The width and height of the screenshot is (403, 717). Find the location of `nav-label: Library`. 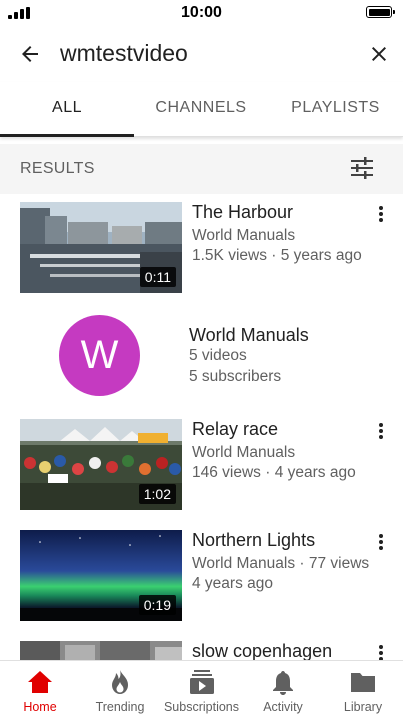

nav-label: Library is located at coordinates (363, 707).